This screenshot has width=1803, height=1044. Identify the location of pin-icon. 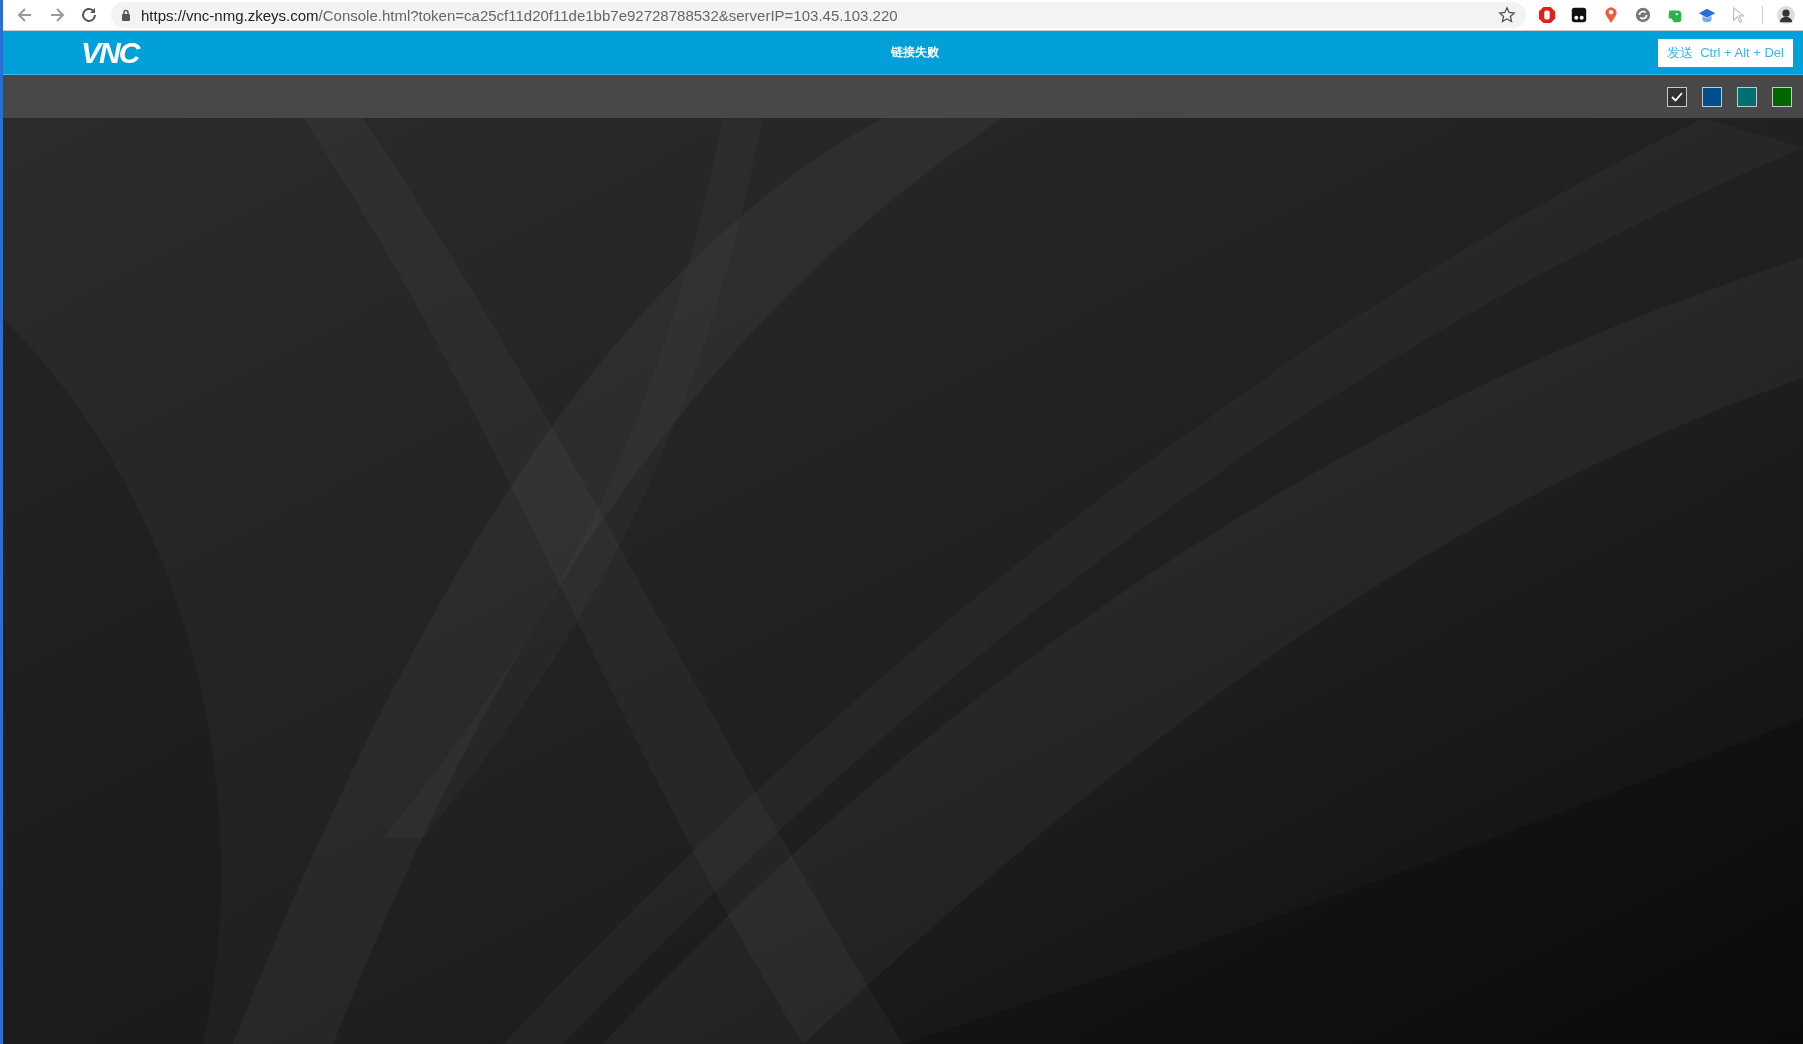
(1611, 15).